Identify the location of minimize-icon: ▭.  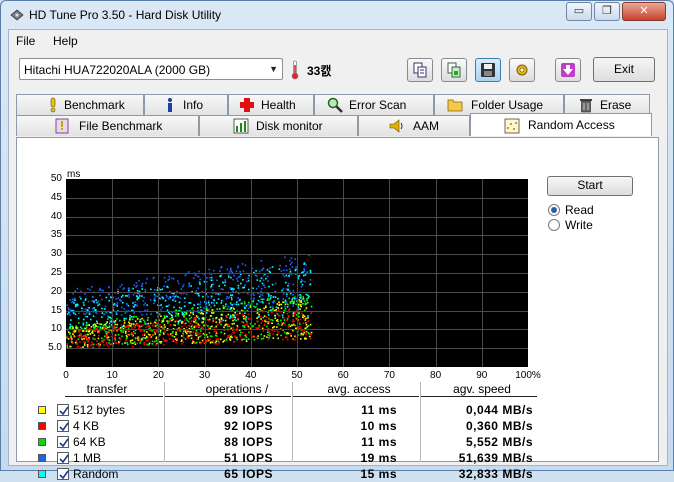
(579, 11).